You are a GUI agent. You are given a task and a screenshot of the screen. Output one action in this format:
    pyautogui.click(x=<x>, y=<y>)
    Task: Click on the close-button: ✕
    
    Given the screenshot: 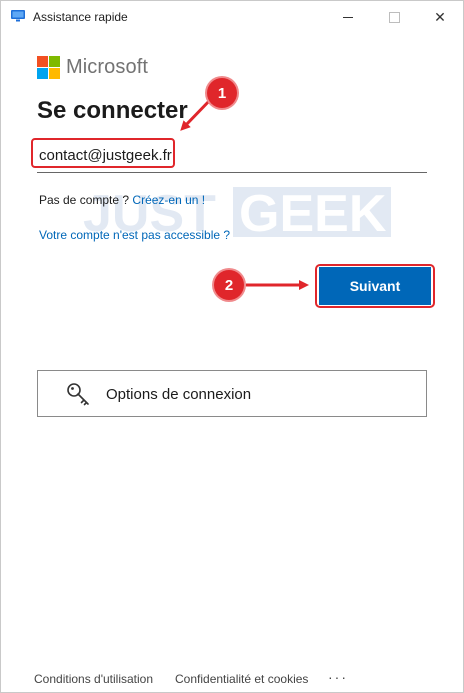 What is the action you would take?
    pyautogui.click(x=440, y=17)
    